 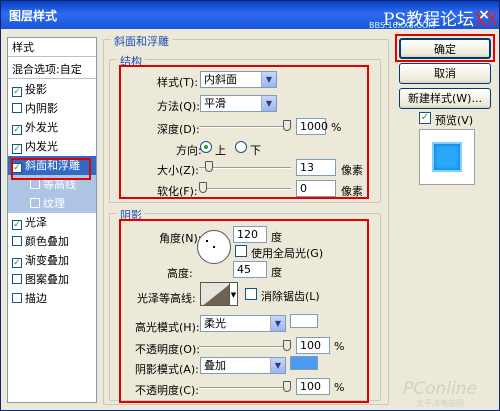 What do you see at coordinates (220, 79) in the screenshot?
I see `style-select-value: 内斜面` at bounding box center [220, 79].